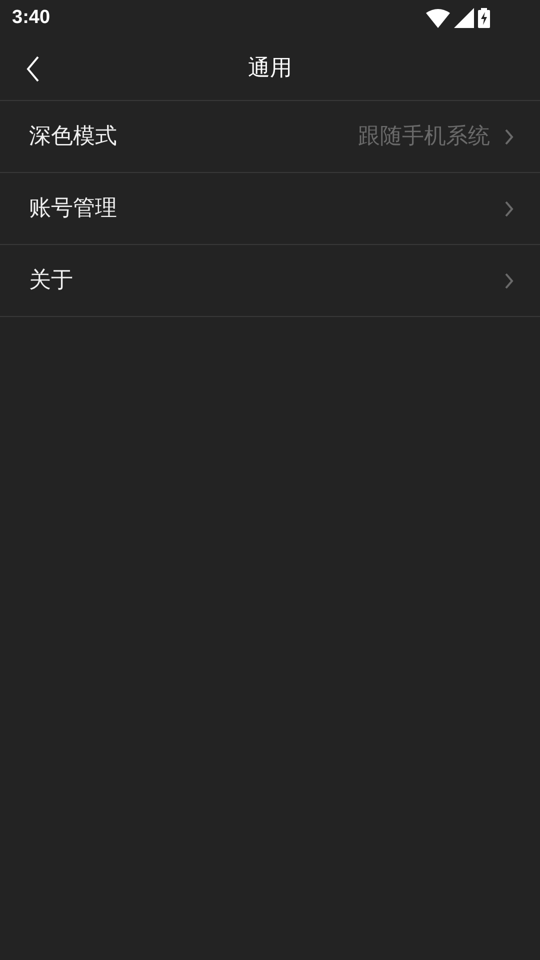 The width and height of the screenshot is (540, 960). Describe the element at coordinates (73, 137) in the screenshot. I see `row-label: 深色模式` at that location.